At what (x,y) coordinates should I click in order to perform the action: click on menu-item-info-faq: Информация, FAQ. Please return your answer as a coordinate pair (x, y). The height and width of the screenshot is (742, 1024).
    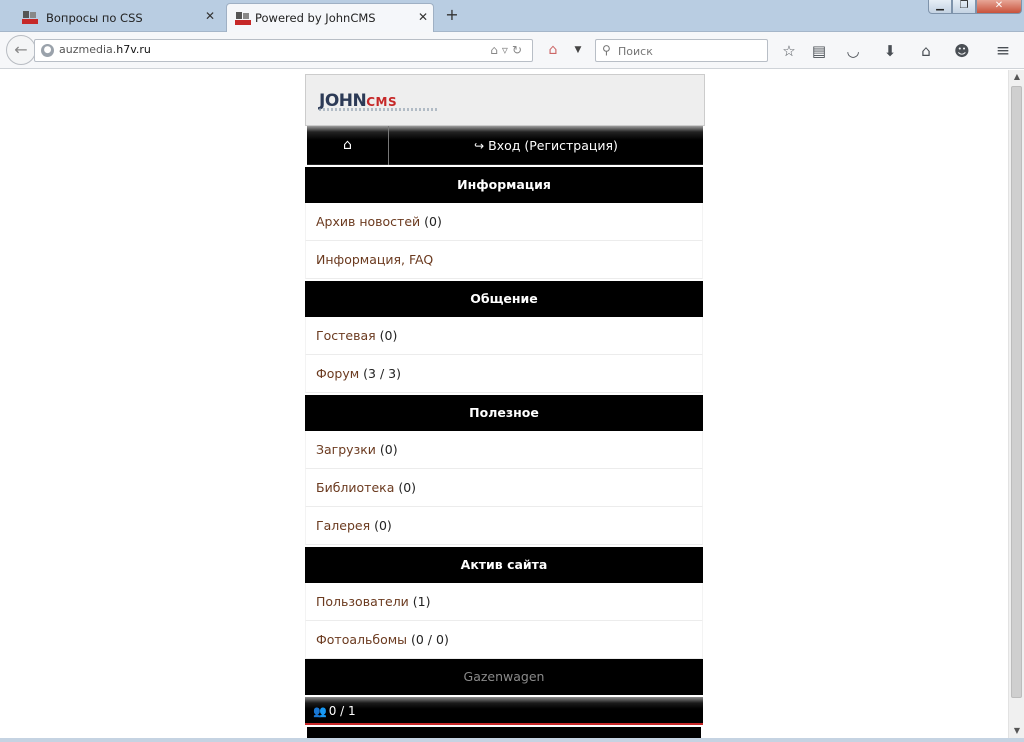
    Looking at the image, I should click on (504, 260).